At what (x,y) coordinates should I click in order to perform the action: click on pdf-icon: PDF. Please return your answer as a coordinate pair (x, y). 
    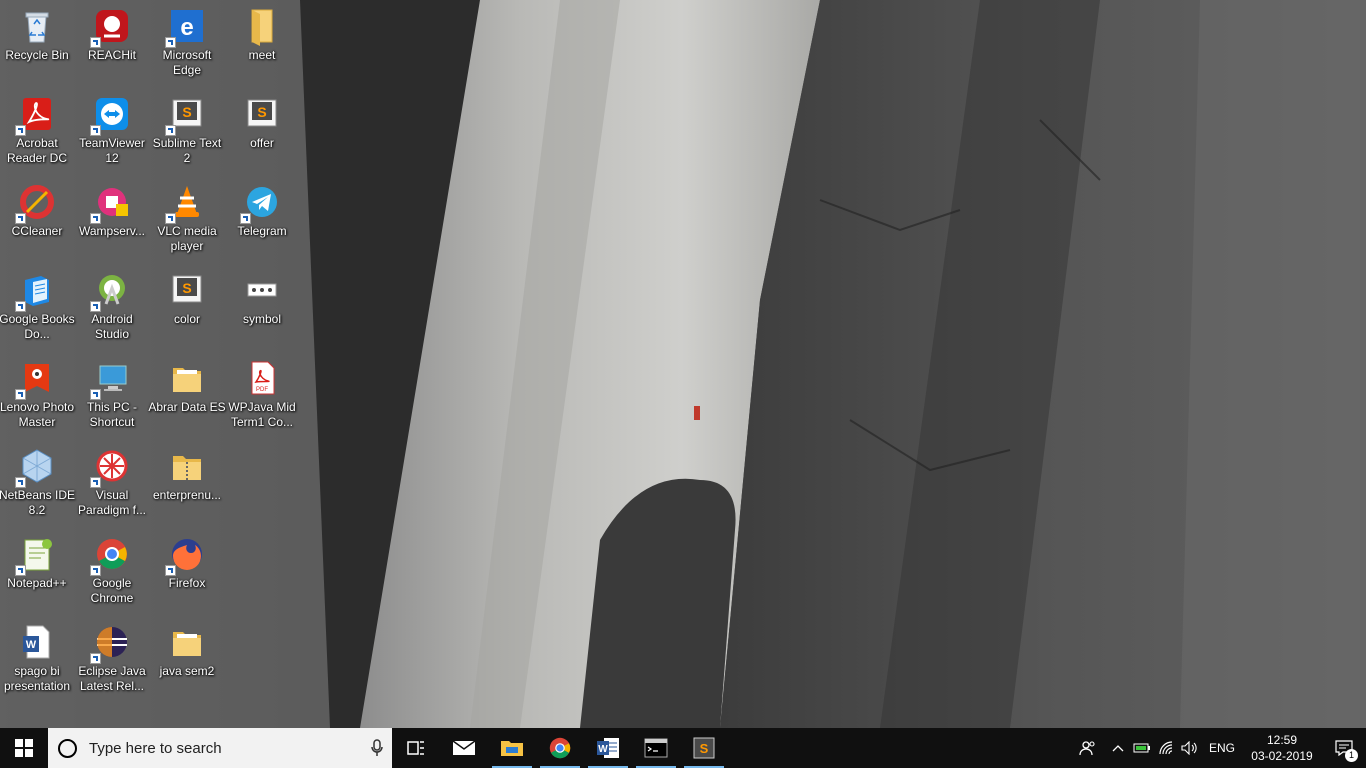
    Looking at the image, I should click on (262, 378).